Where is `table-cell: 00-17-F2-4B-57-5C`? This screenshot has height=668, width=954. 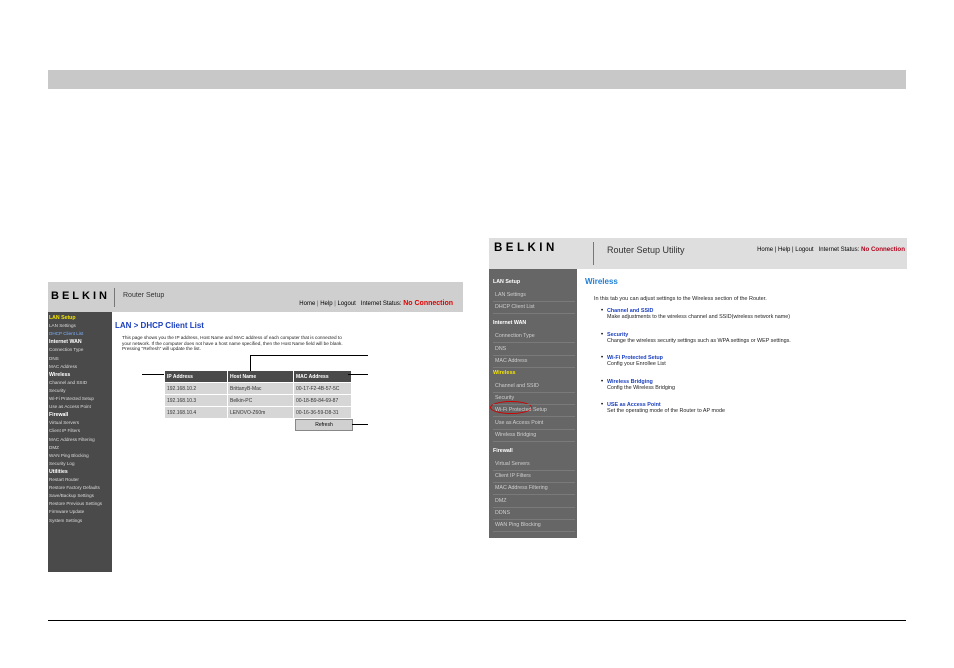
table-cell: 00-17-F2-4B-57-5C is located at coordinates (322, 388).